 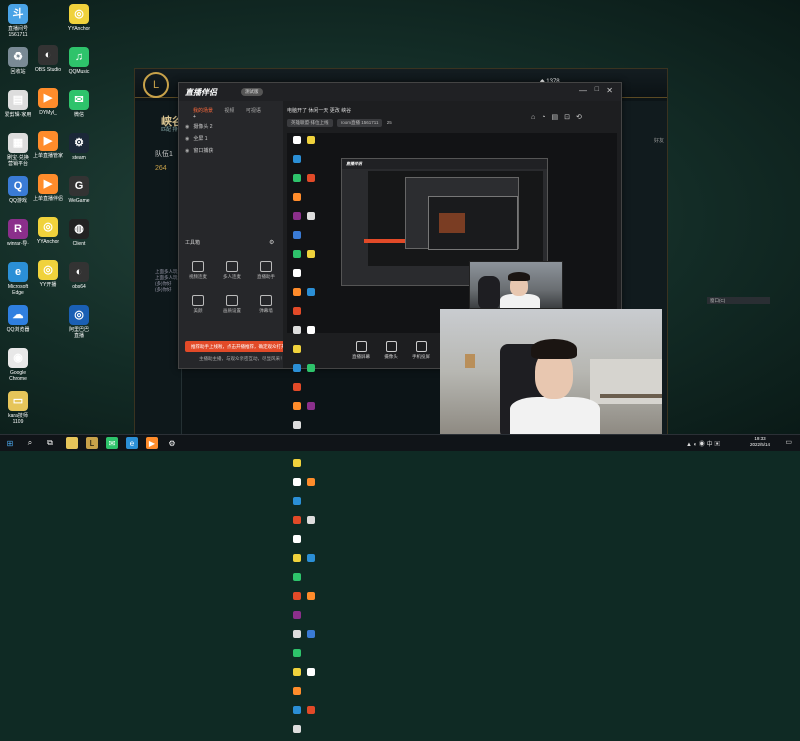 I want to click on edge-taskbar-icon: e, so click(x=132, y=443).